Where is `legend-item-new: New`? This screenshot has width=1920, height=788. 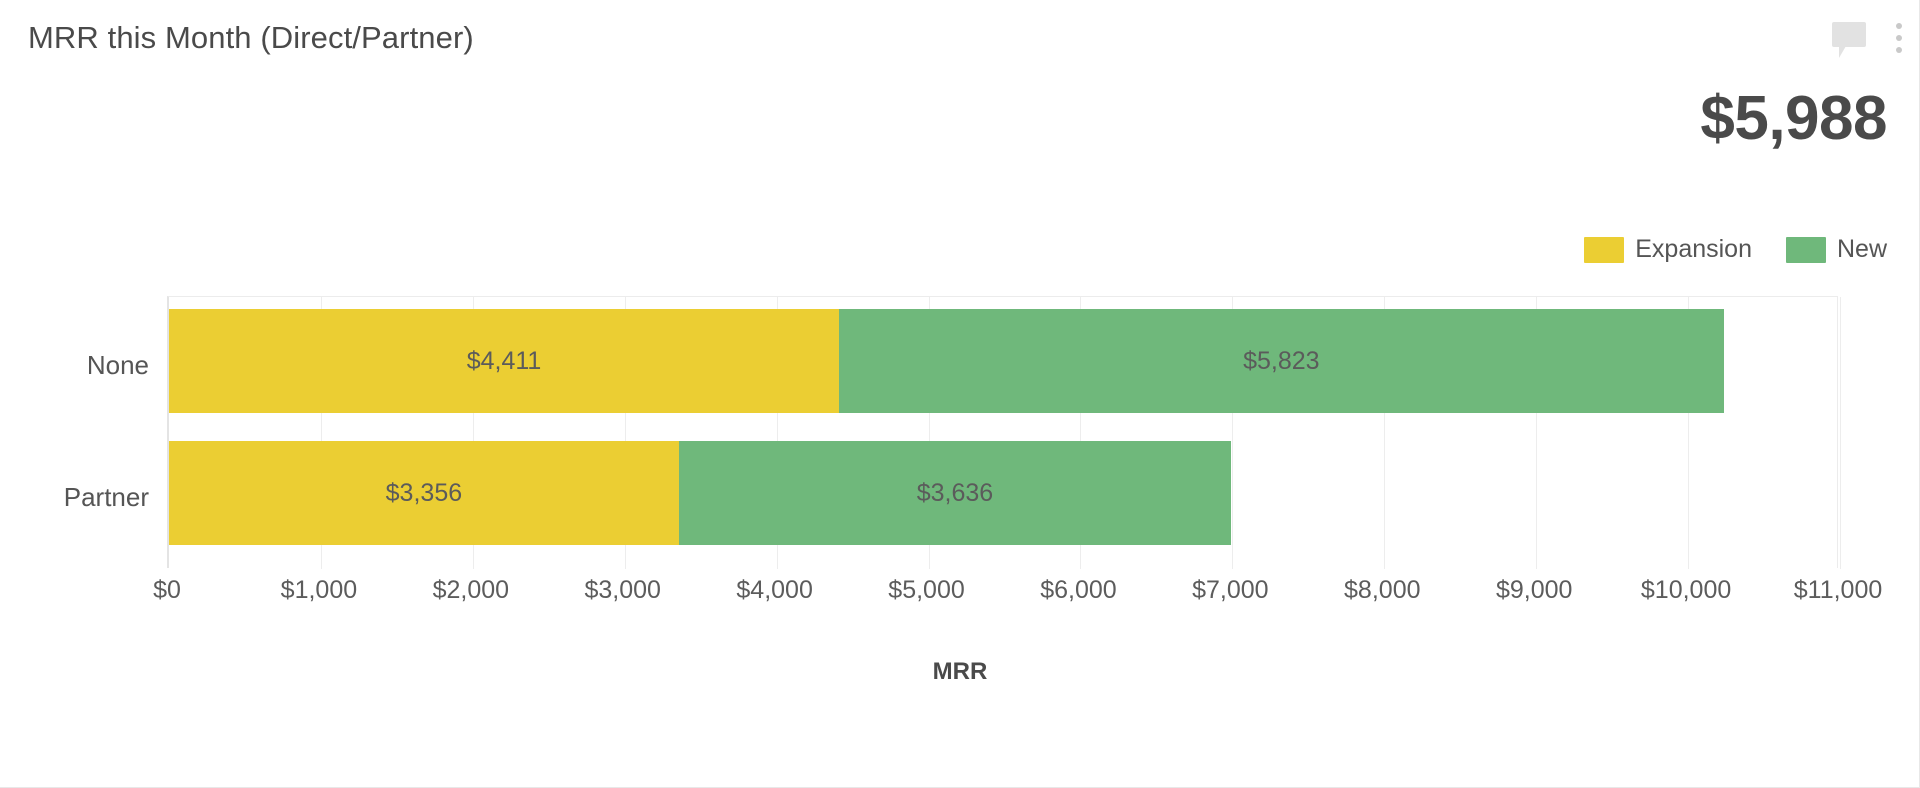
legend-item-new: New is located at coordinates (1836, 249).